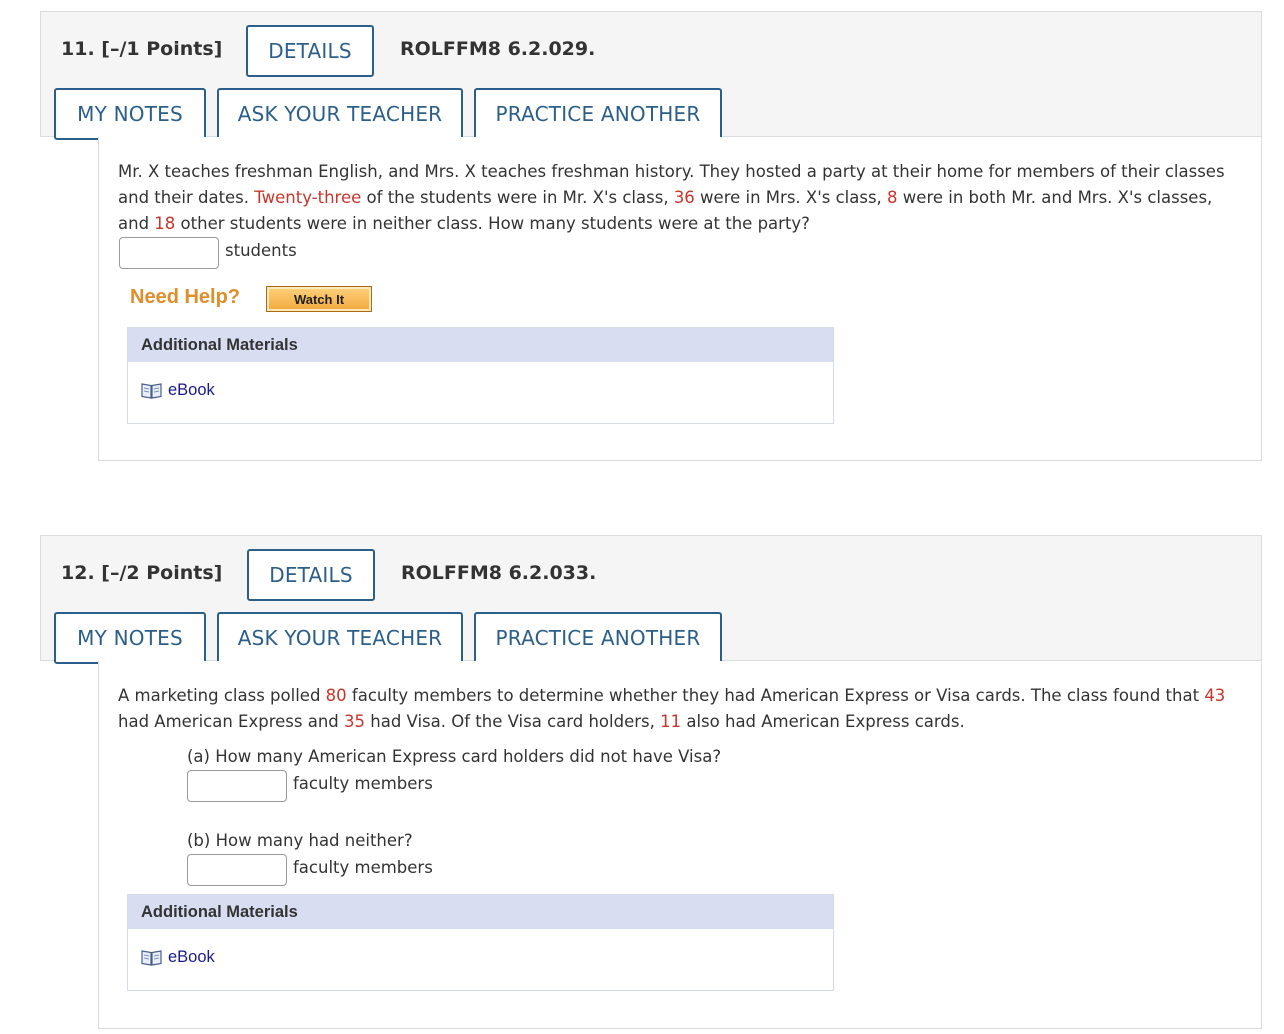 Image resolution: width=1284 pixels, height=1034 pixels. Describe the element at coordinates (499, 573) in the screenshot. I see `question-code: ROLFFM8 6.2.033.` at that location.